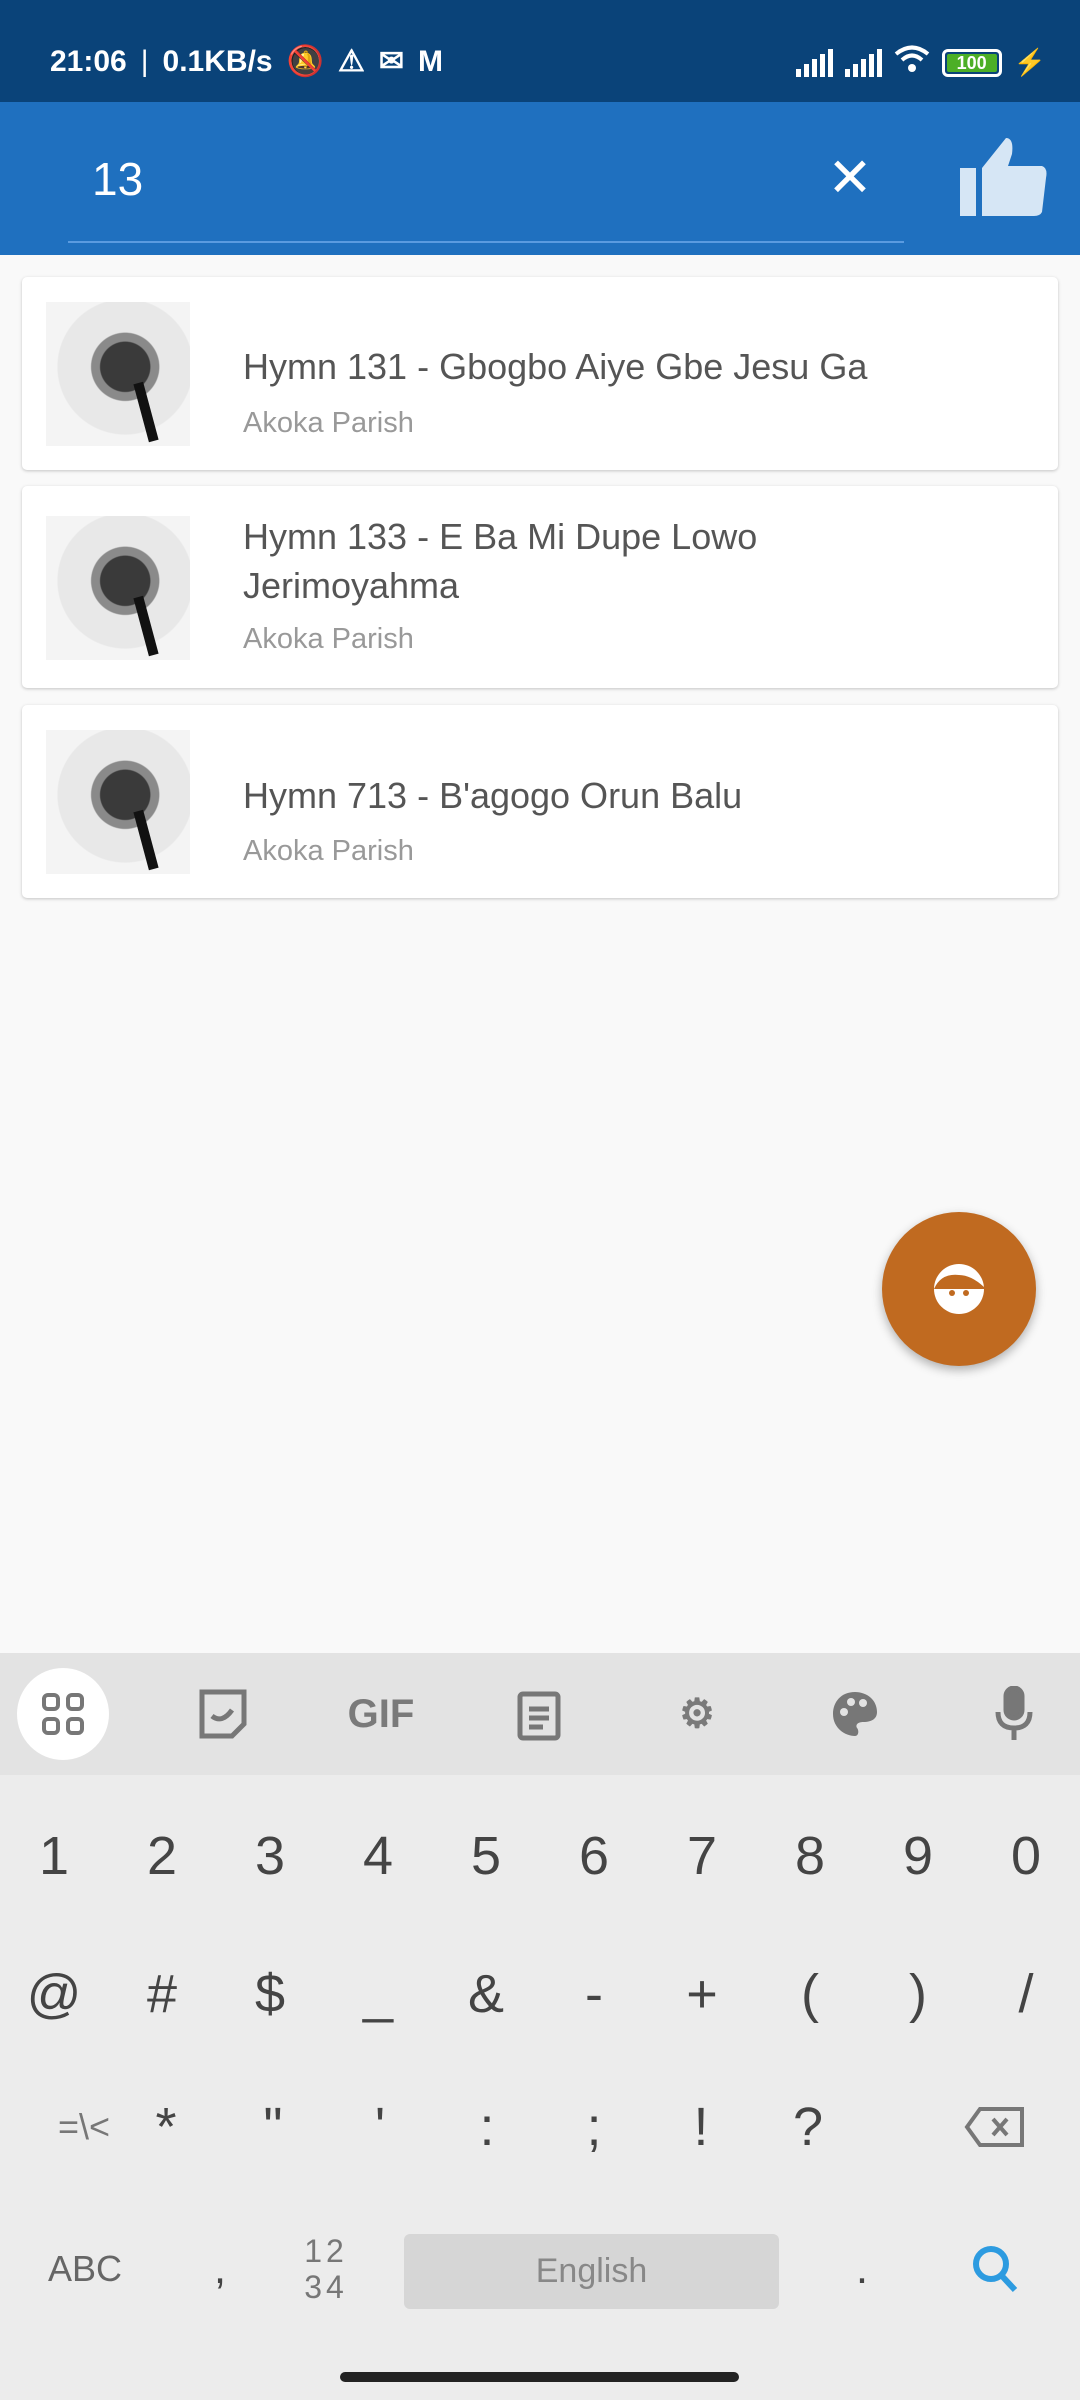  What do you see at coordinates (391, 61) in the screenshot?
I see `outlook-icon: ✉` at bounding box center [391, 61].